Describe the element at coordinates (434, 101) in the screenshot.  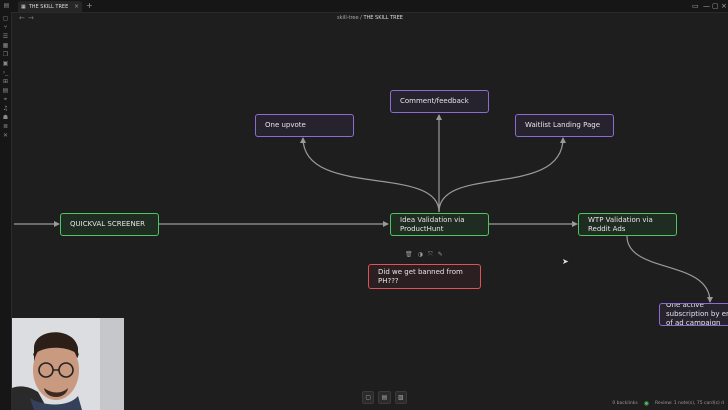
I see `node-label: Comment/feedback` at that location.